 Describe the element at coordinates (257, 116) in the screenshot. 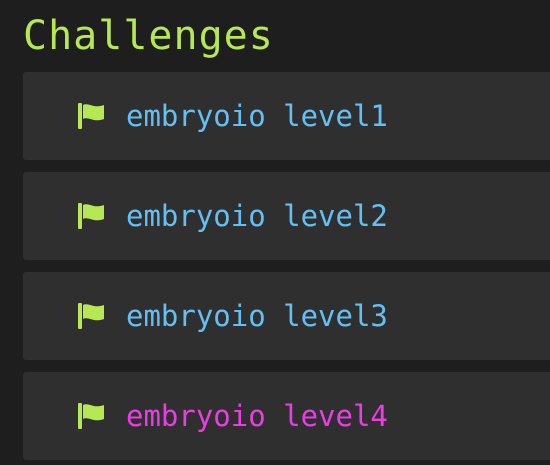

I see `challenge-link-level1: embryoio level1` at that location.